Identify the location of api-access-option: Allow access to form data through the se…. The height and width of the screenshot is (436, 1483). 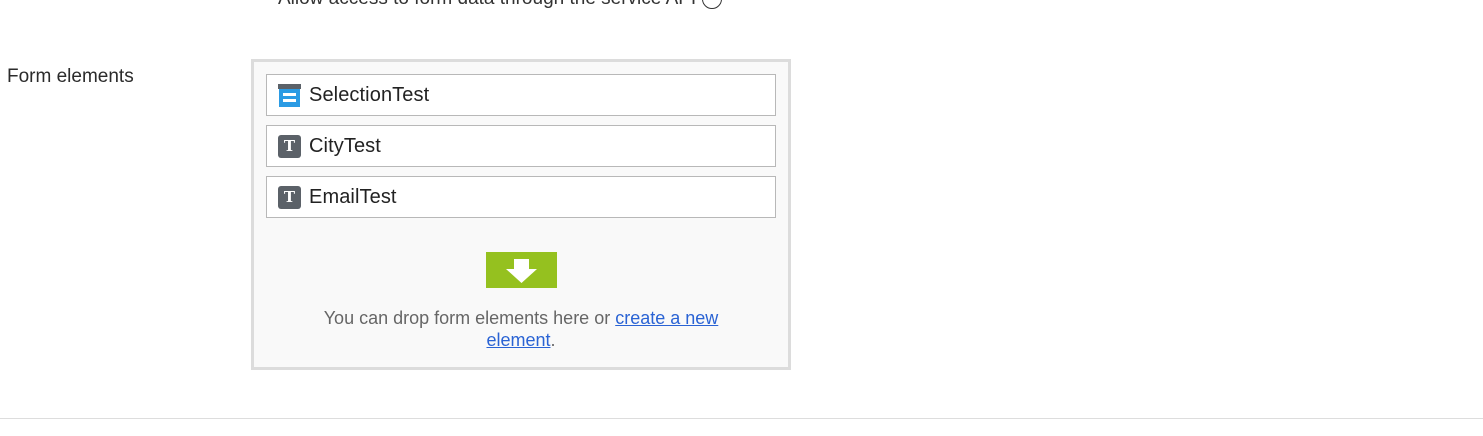
(500, 5).